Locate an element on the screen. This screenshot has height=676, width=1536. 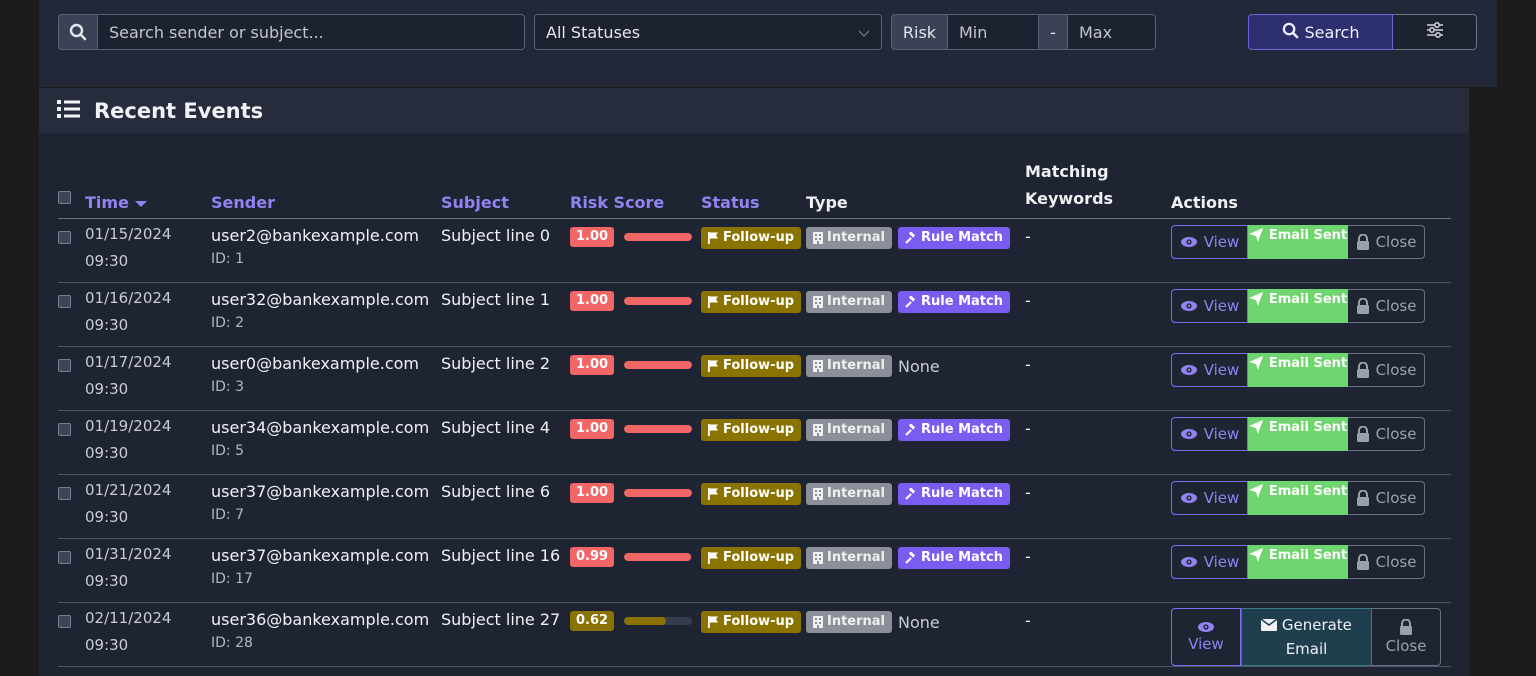
status-select-value: All Statuses is located at coordinates (593, 32).